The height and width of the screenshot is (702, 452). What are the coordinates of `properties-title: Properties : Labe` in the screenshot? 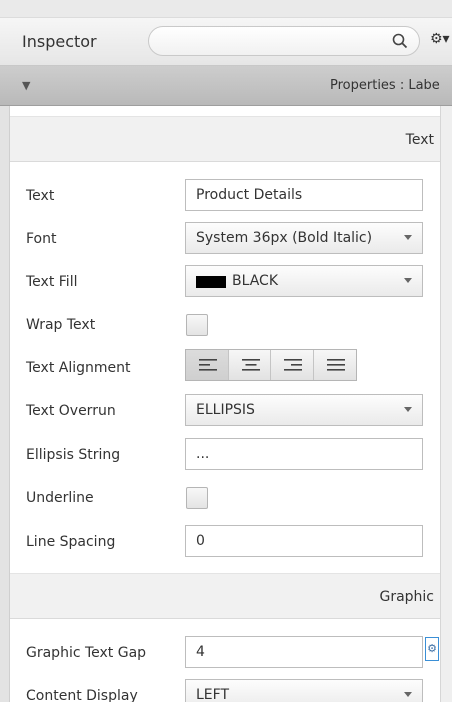 It's located at (385, 85).